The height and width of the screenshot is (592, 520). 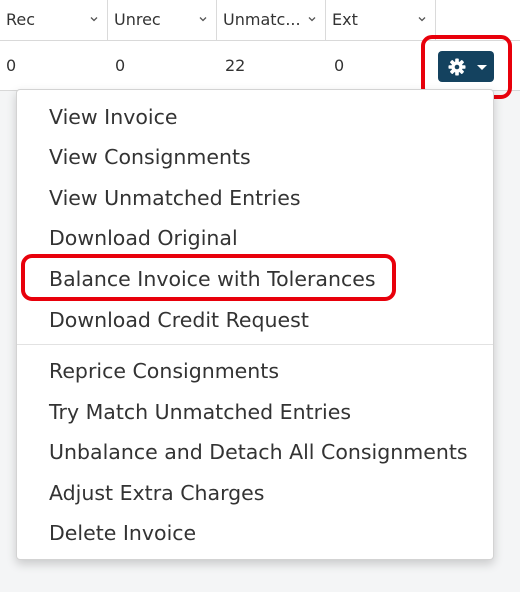 What do you see at coordinates (345, 19) in the screenshot?
I see `column-header-label: Ext` at bounding box center [345, 19].